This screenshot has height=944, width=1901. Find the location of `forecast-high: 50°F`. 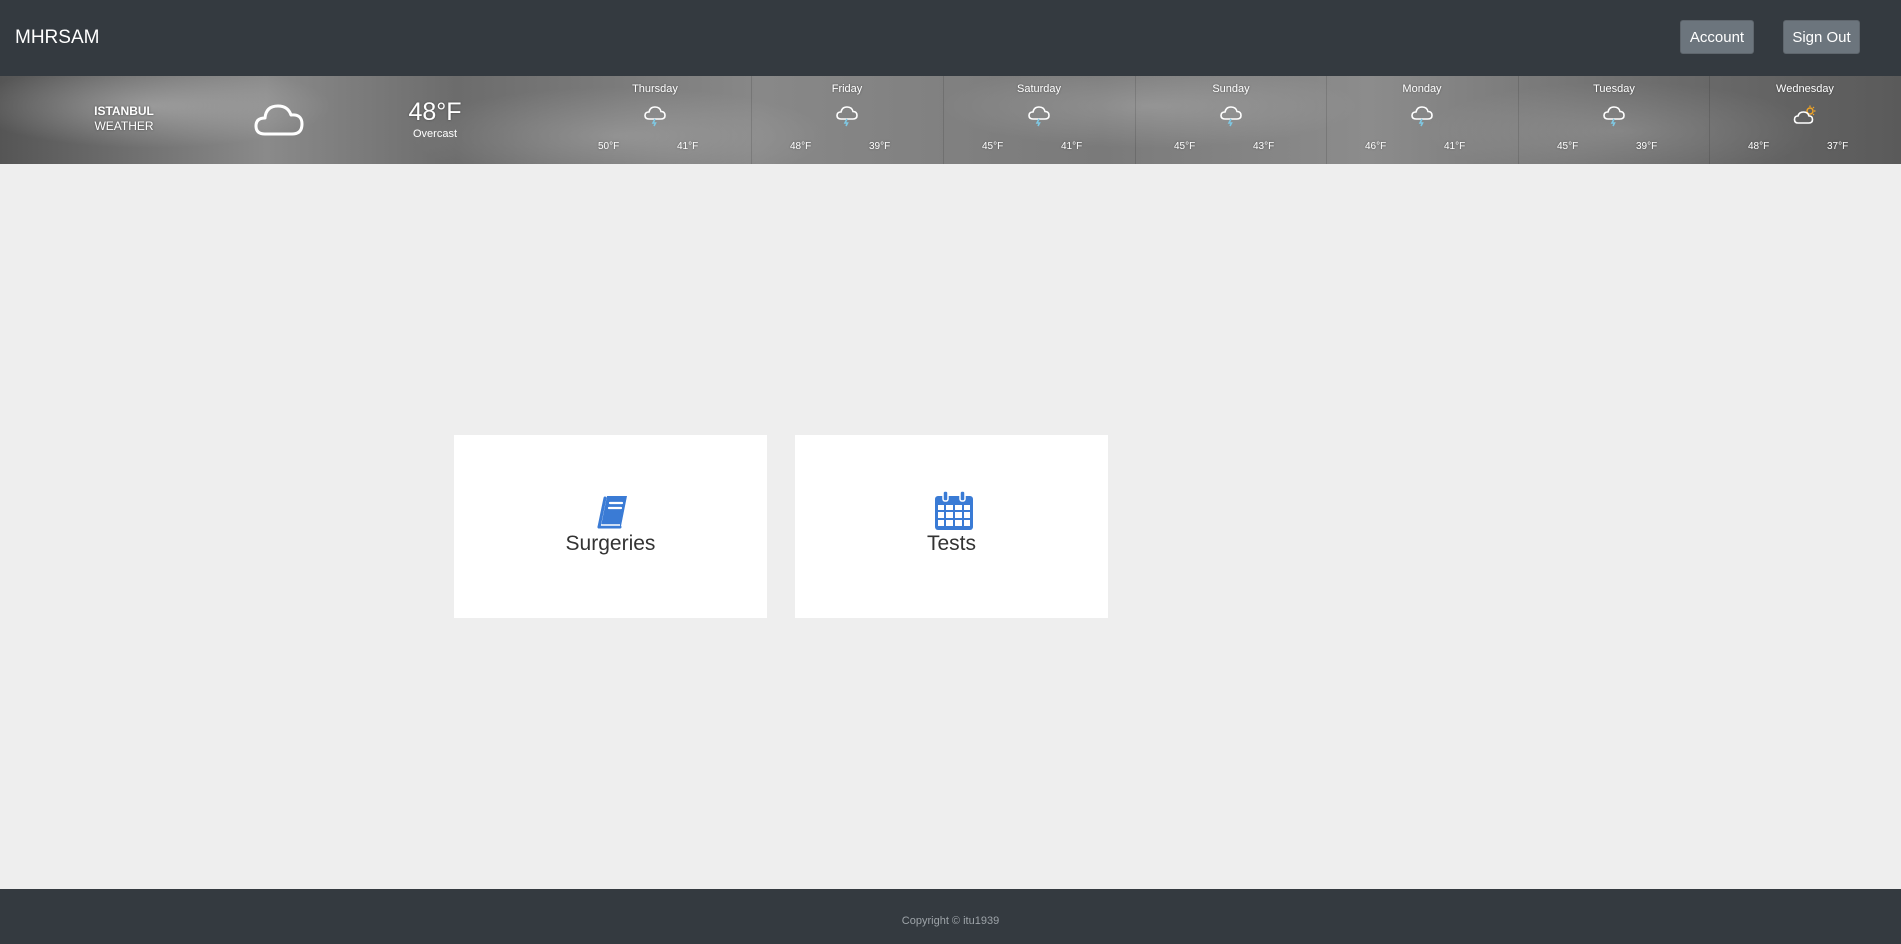

forecast-high: 50°F is located at coordinates (609, 146).